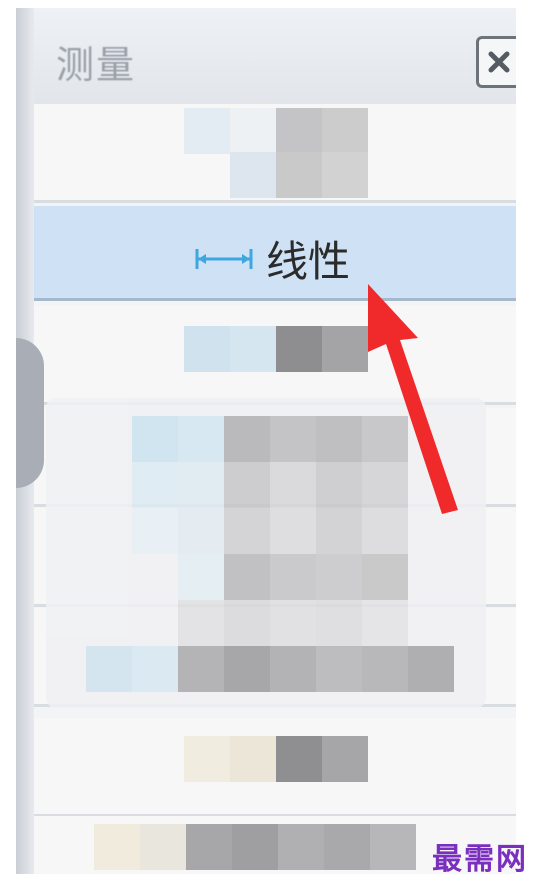  I want to click on close-x-icon, so click(499, 62).